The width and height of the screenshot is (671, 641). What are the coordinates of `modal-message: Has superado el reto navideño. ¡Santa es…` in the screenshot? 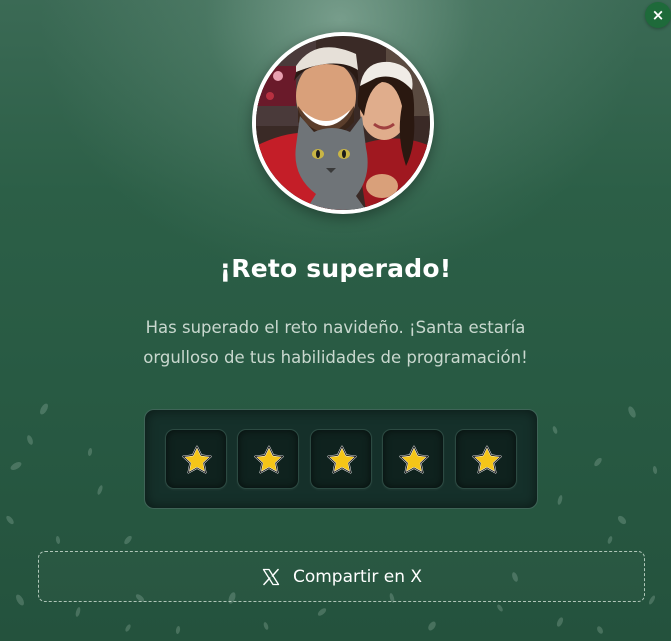 It's located at (335, 343).